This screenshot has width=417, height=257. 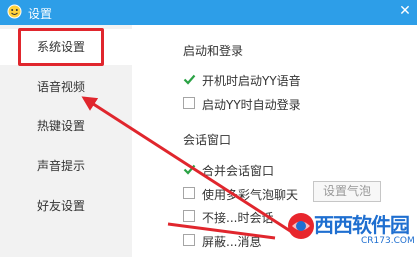 I want to click on watermark-globe-icon, so click(x=301, y=226).